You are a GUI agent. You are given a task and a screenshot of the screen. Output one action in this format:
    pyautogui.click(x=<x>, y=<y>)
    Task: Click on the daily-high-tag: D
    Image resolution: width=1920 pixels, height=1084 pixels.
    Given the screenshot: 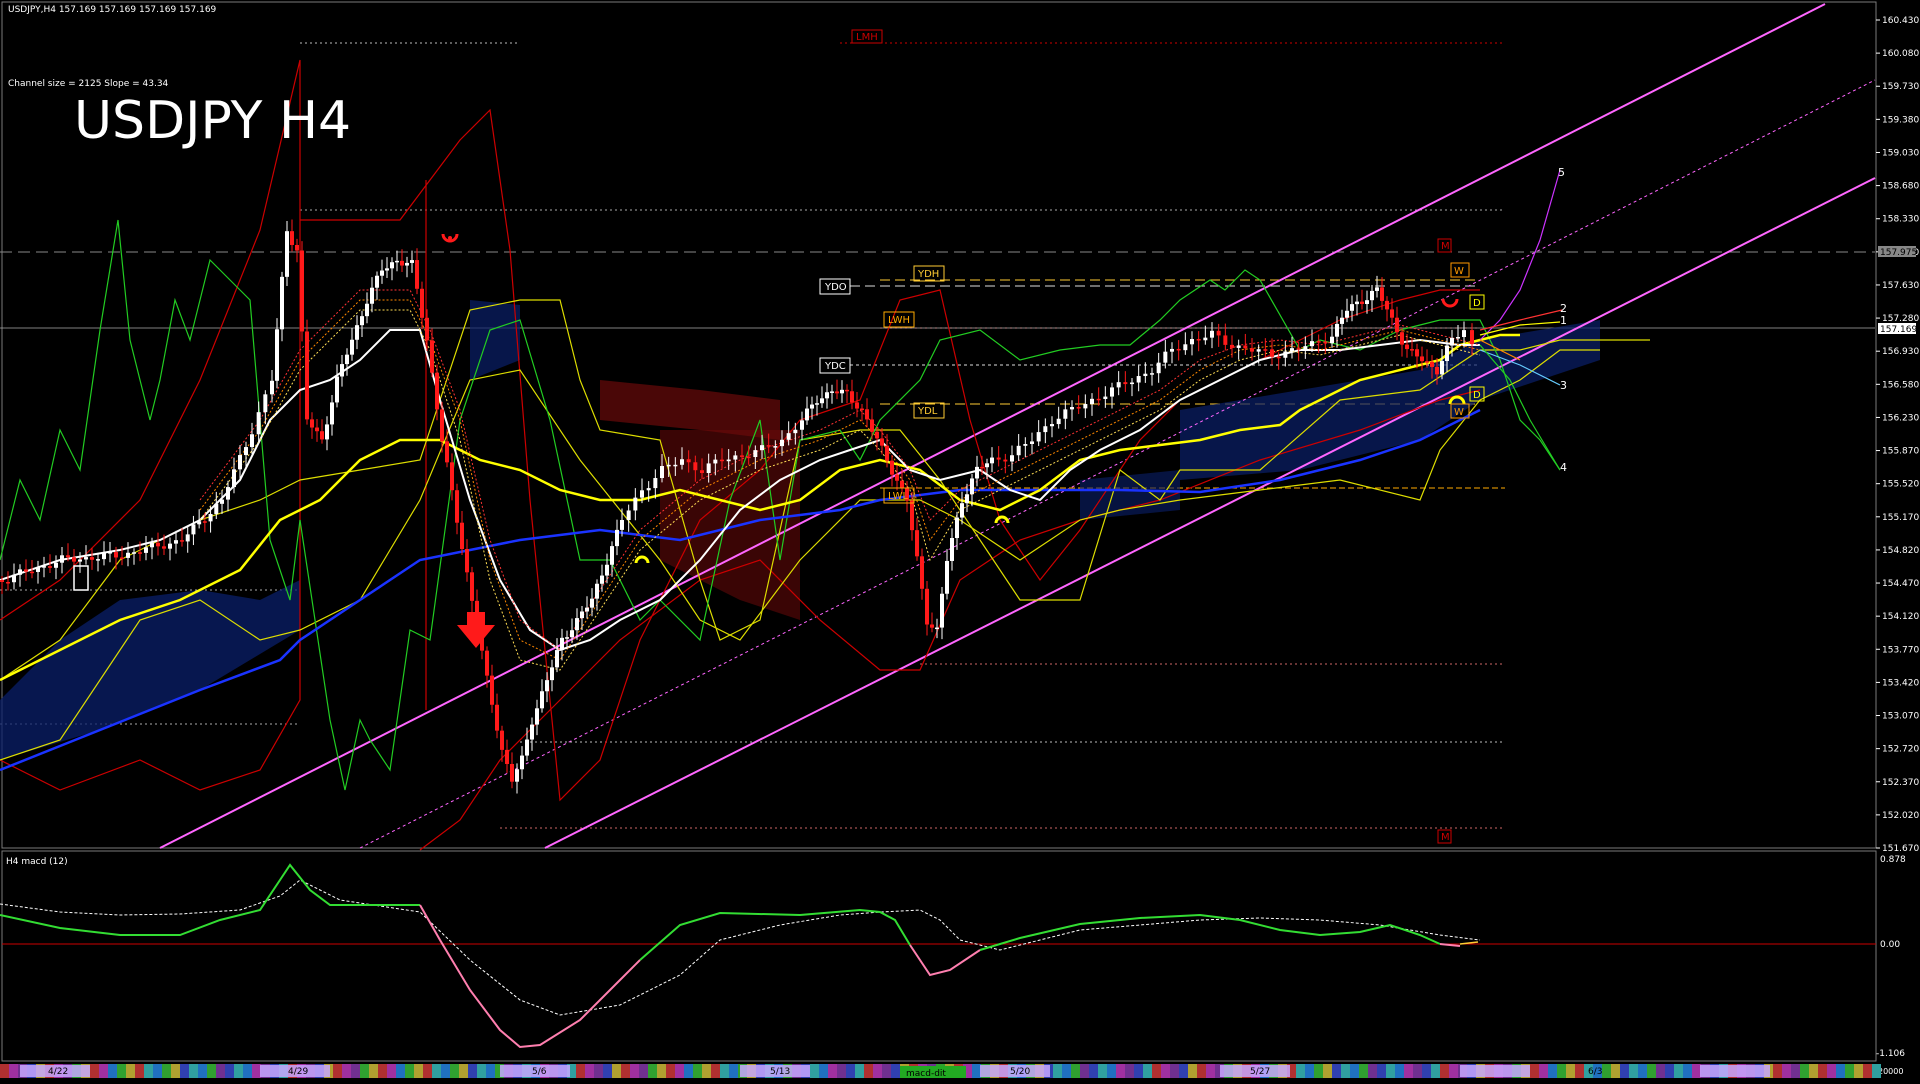 What is the action you would take?
    pyautogui.click(x=1477, y=303)
    